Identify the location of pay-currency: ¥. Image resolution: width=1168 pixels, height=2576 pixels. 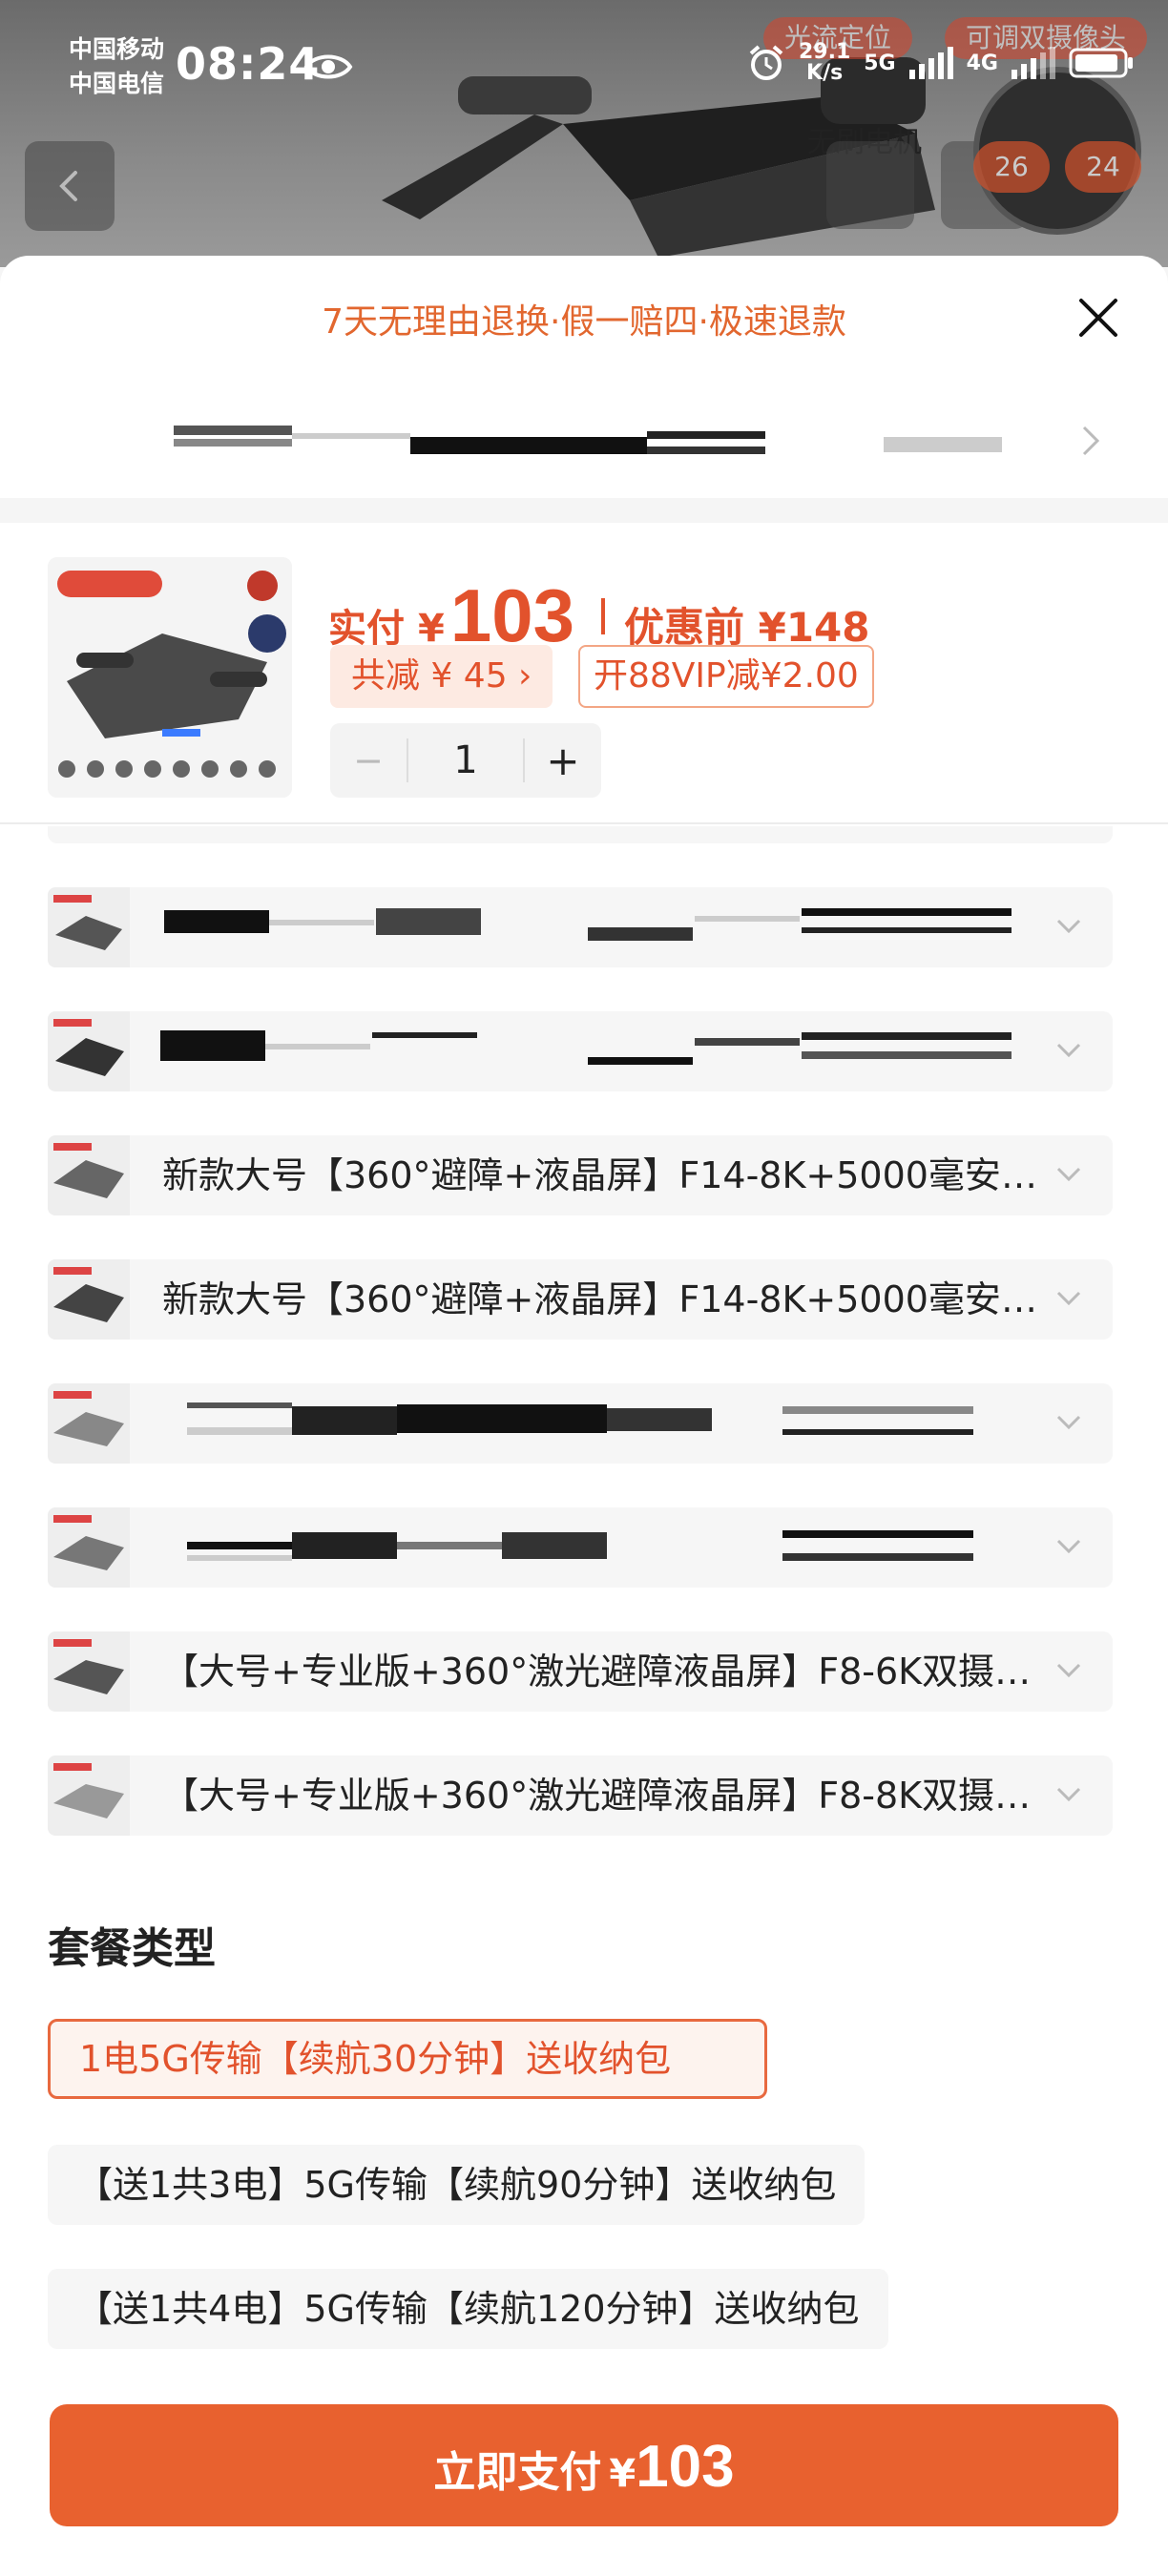
(622, 2474).